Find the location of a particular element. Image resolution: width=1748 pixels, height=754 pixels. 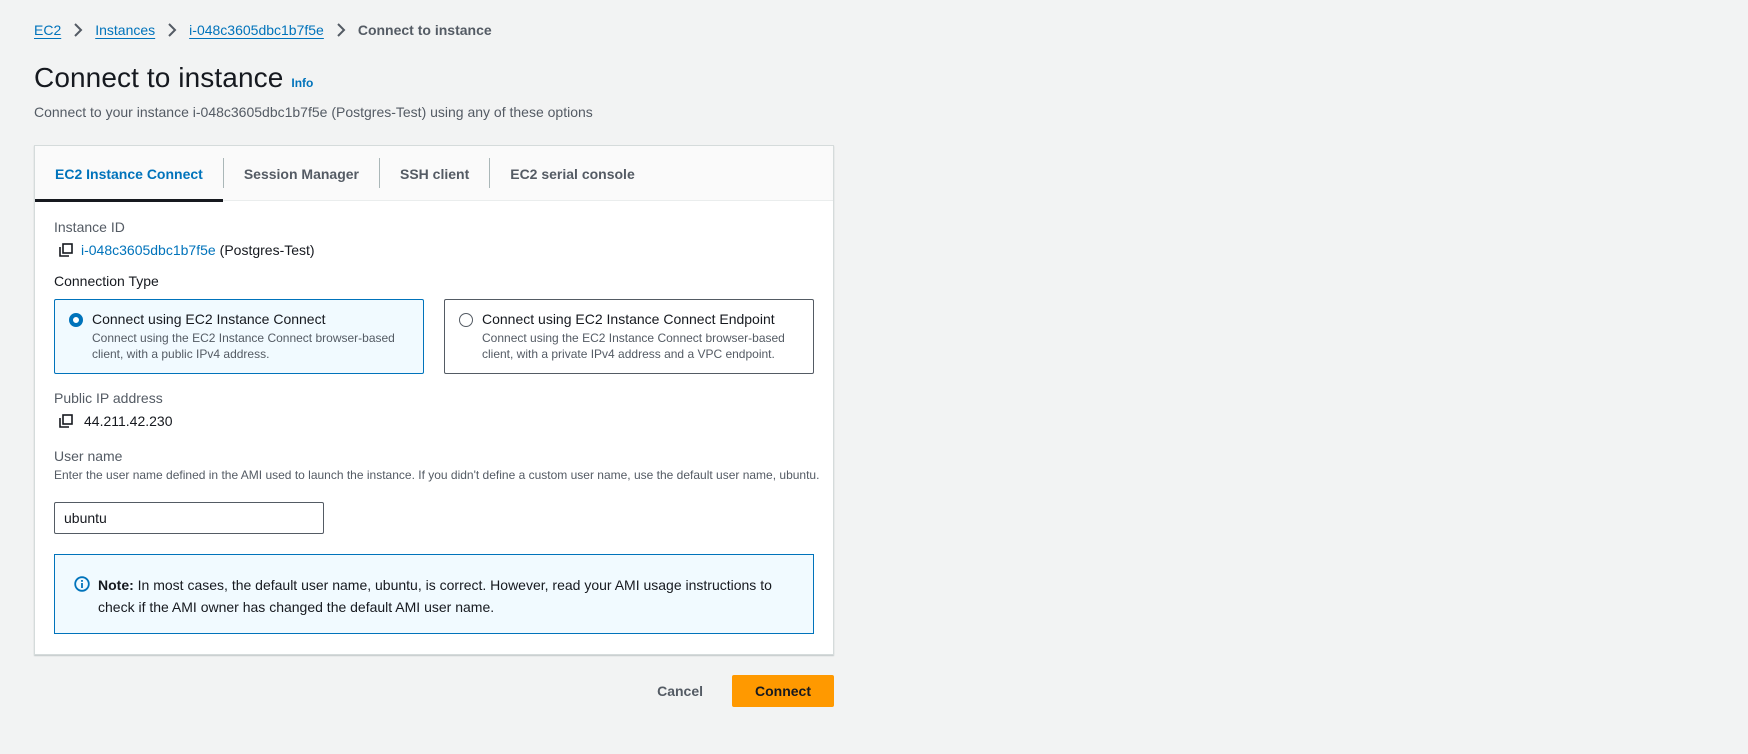

username-label: User name is located at coordinates (88, 456).